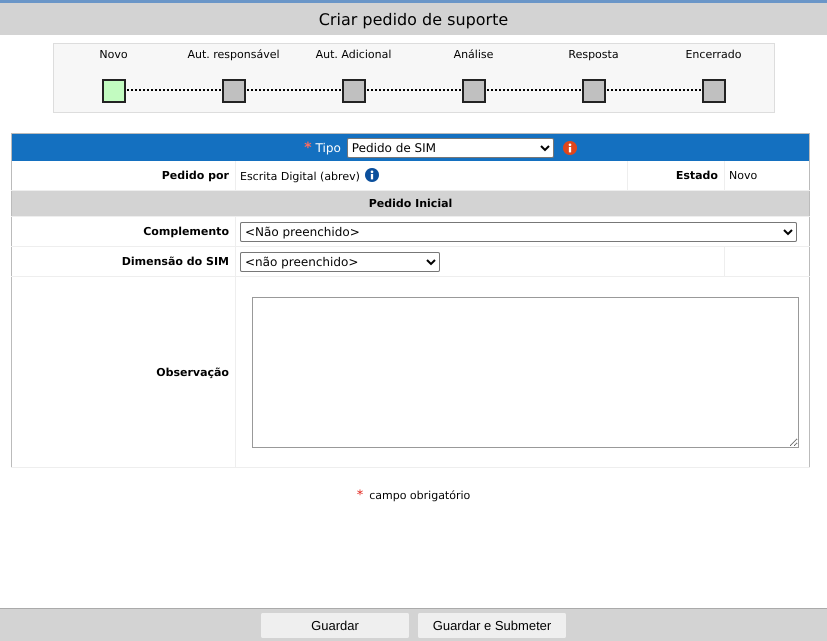 The width and height of the screenshot is (827, 641). Describe the element at coordinates (113, 55) in the screenshot. I see `step-label: Novo` at that location.